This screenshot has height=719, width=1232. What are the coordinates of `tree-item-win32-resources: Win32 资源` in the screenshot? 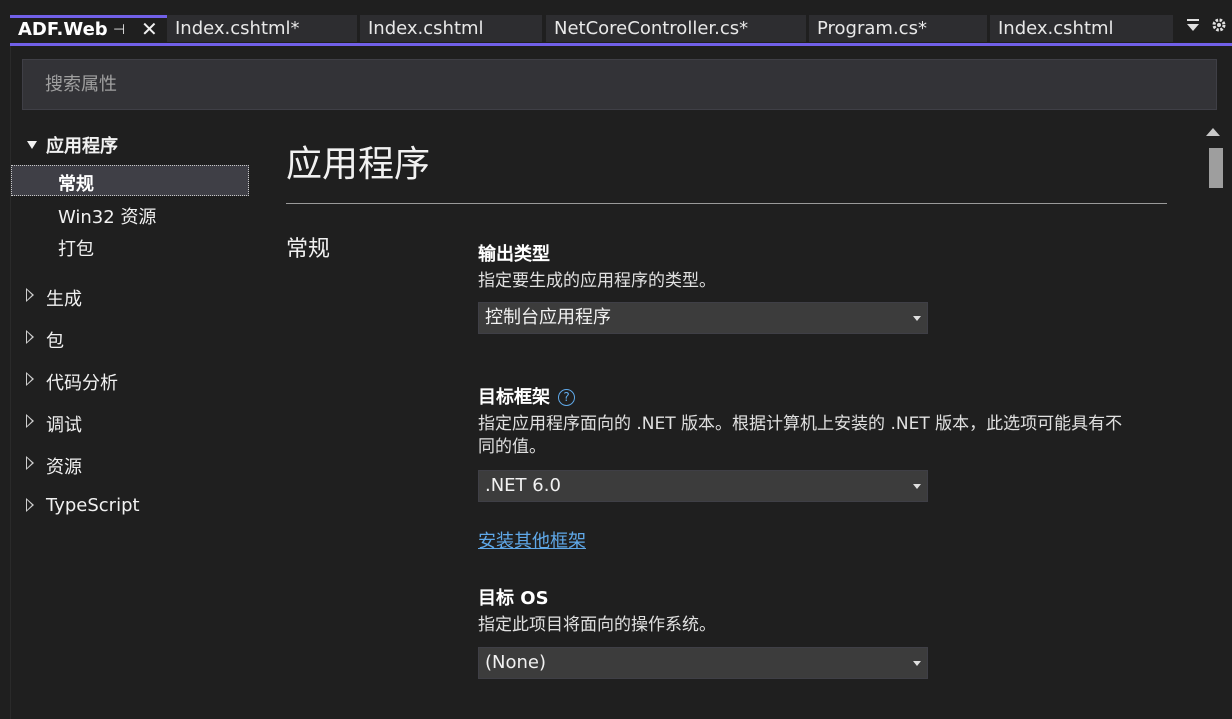 It's located at (107, 216).